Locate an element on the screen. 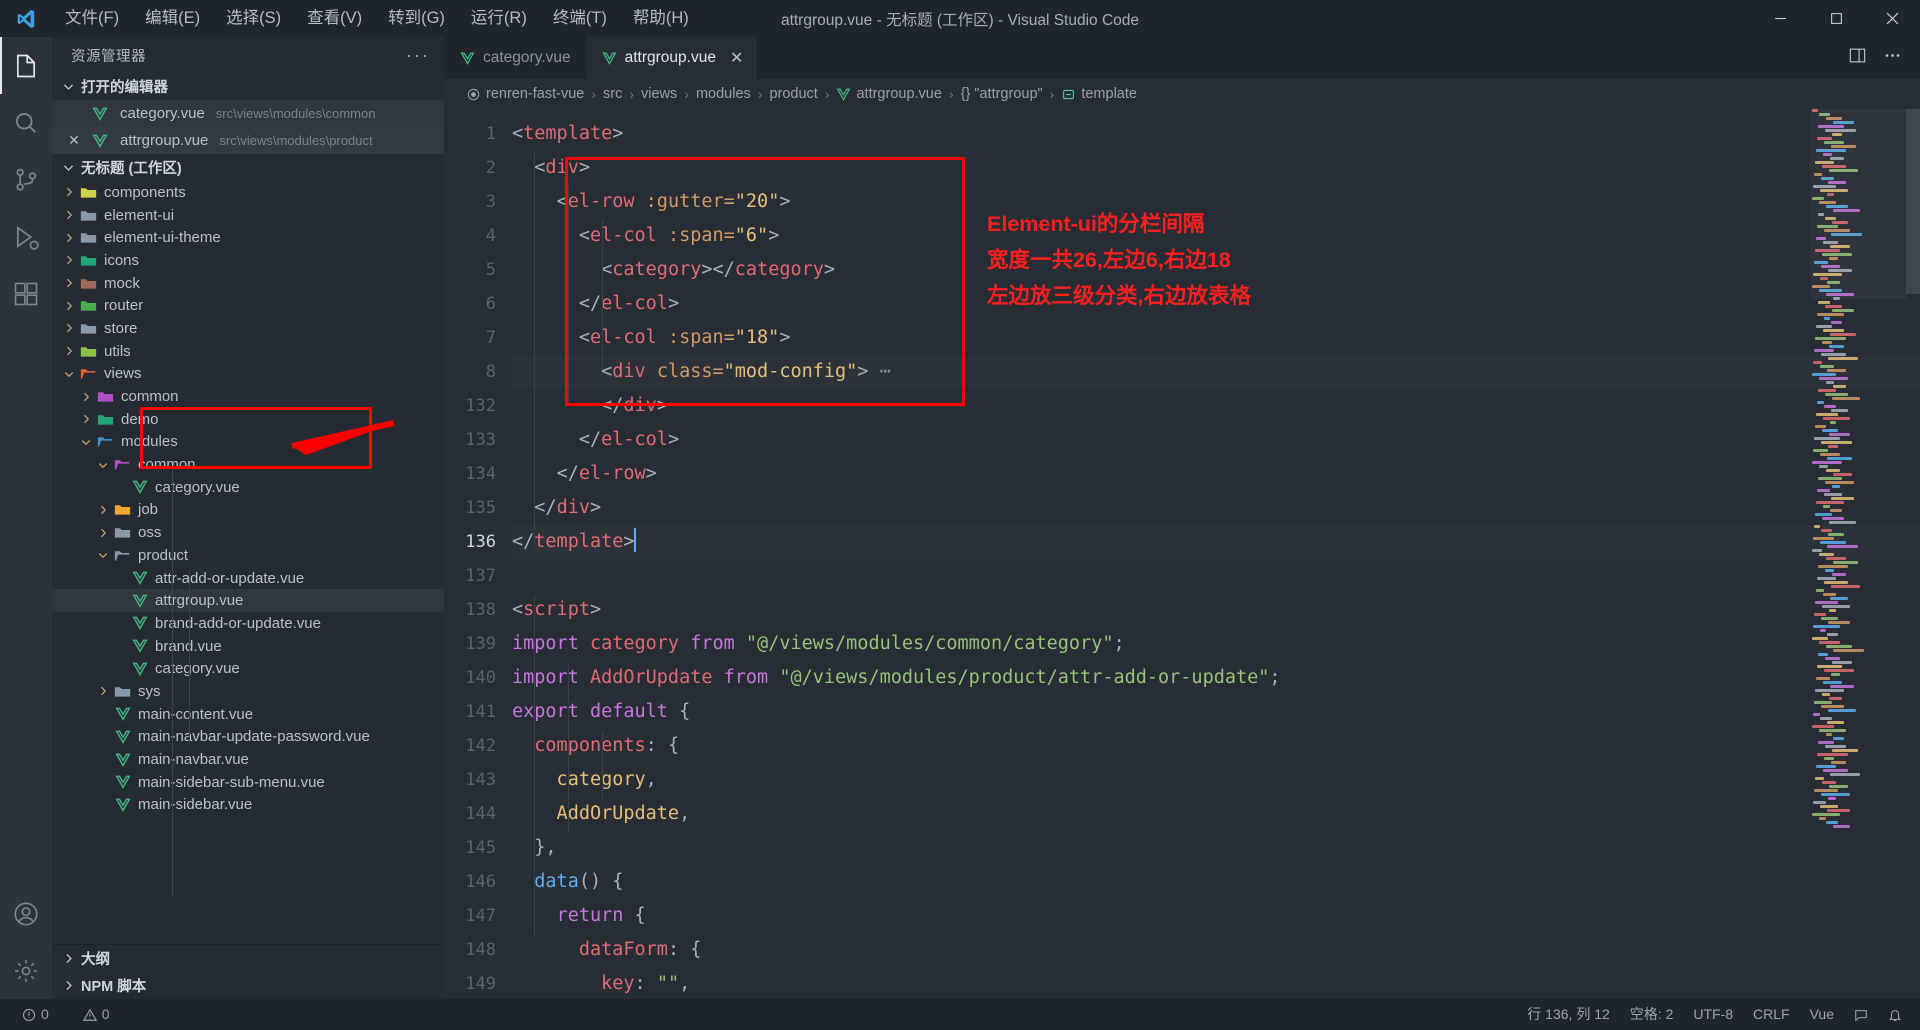 The height and width of the screenshot is (1030, 1920). open-editor-item: category.vue src\views\modules\common is located at coordinates (248, 113).